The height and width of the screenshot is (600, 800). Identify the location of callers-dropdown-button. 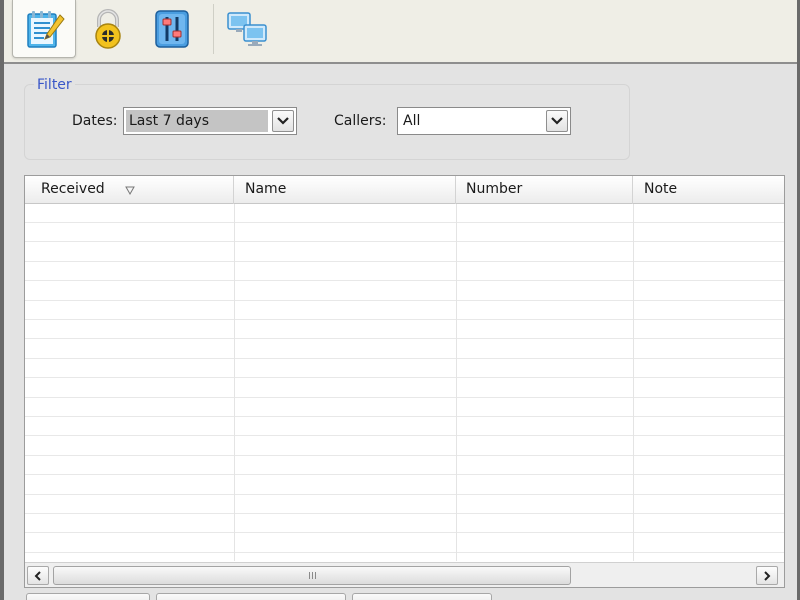
(557, 121).